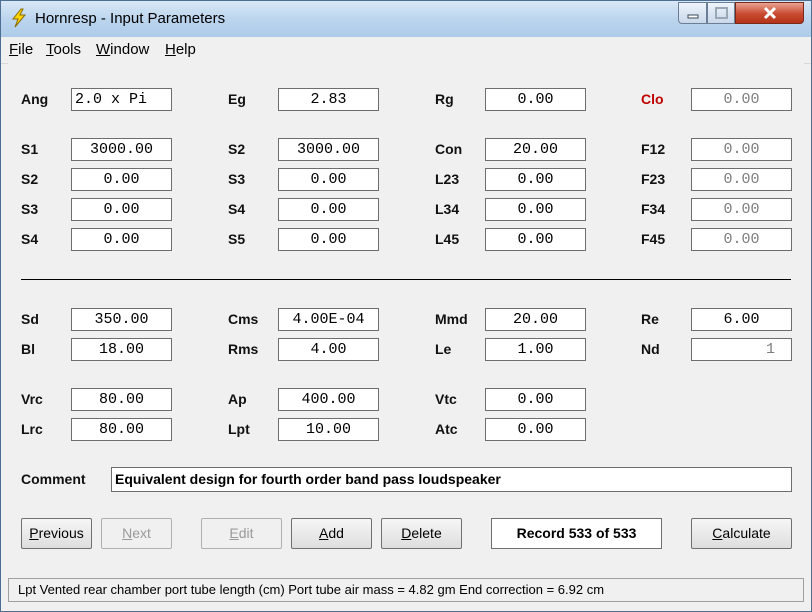  Describe the element at coordinates (535, 179) in the screenshot. I see `field-l23: 0.00` at that location.